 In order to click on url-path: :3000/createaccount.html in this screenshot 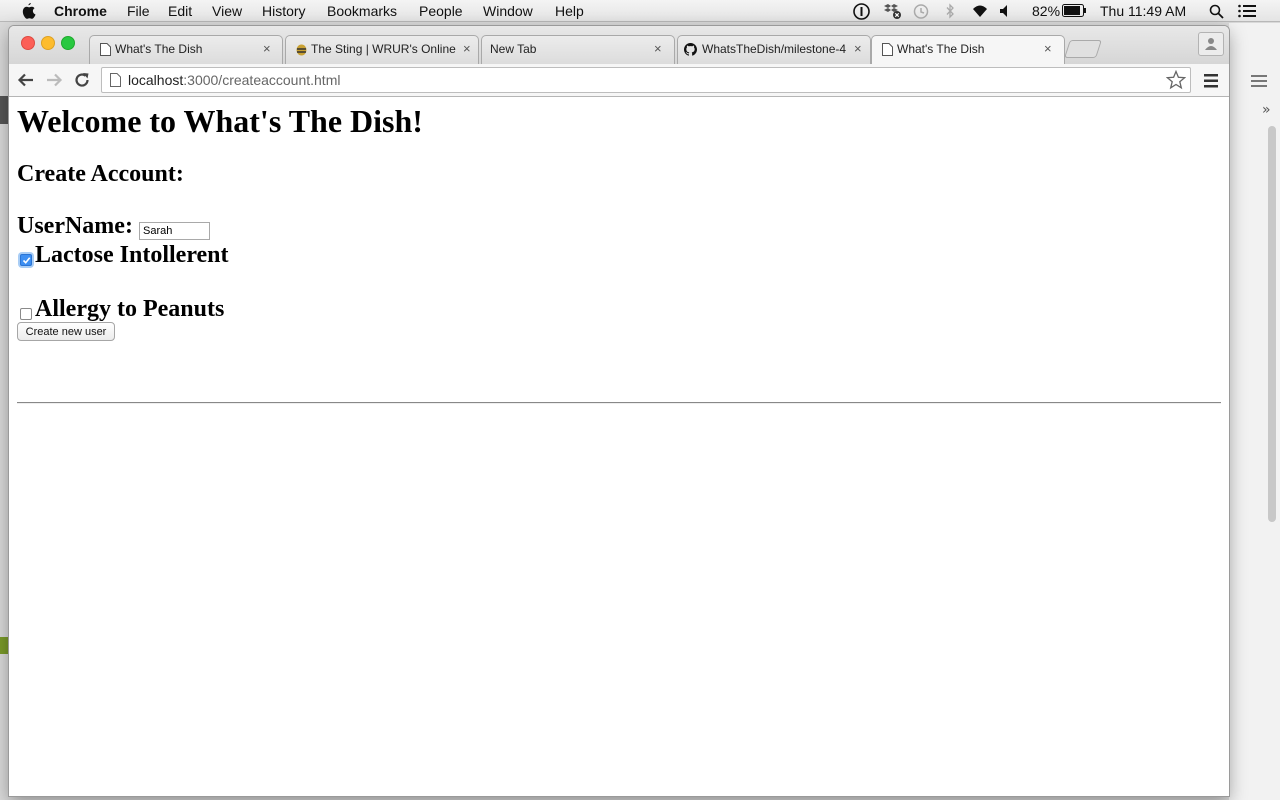, I will do `click(262, 80)`.